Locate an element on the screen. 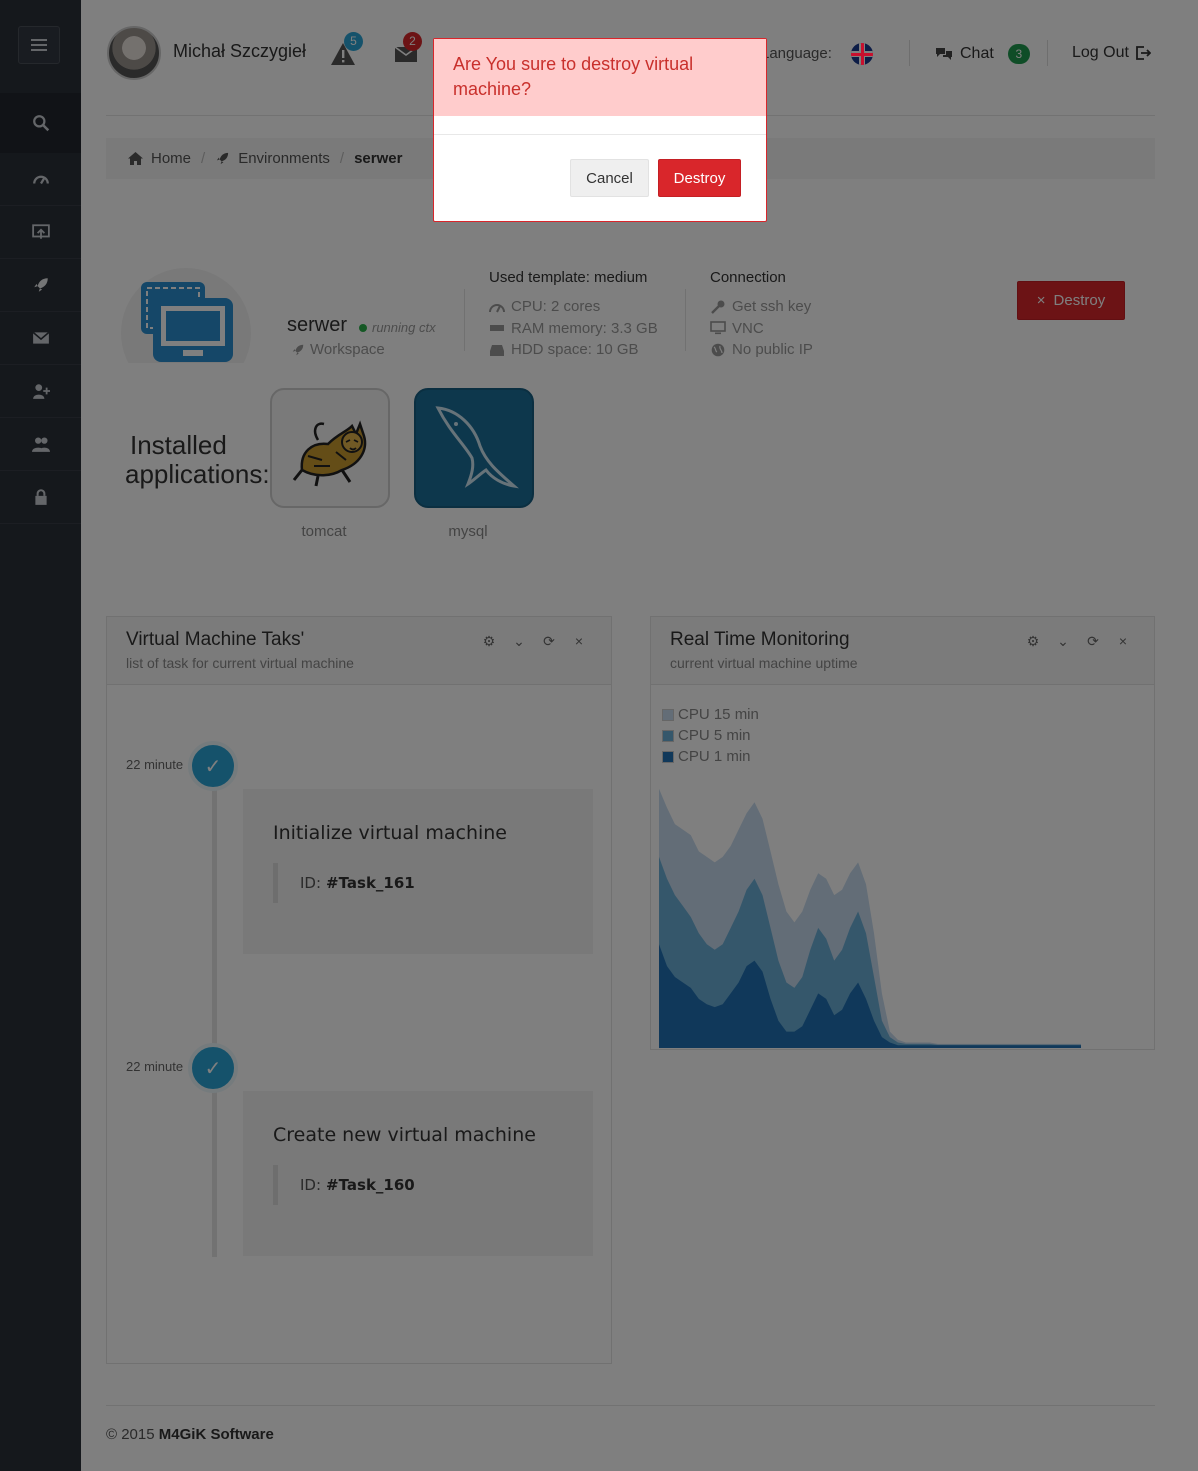  cancel-button: Cancel is located at coordinates (609, 178).